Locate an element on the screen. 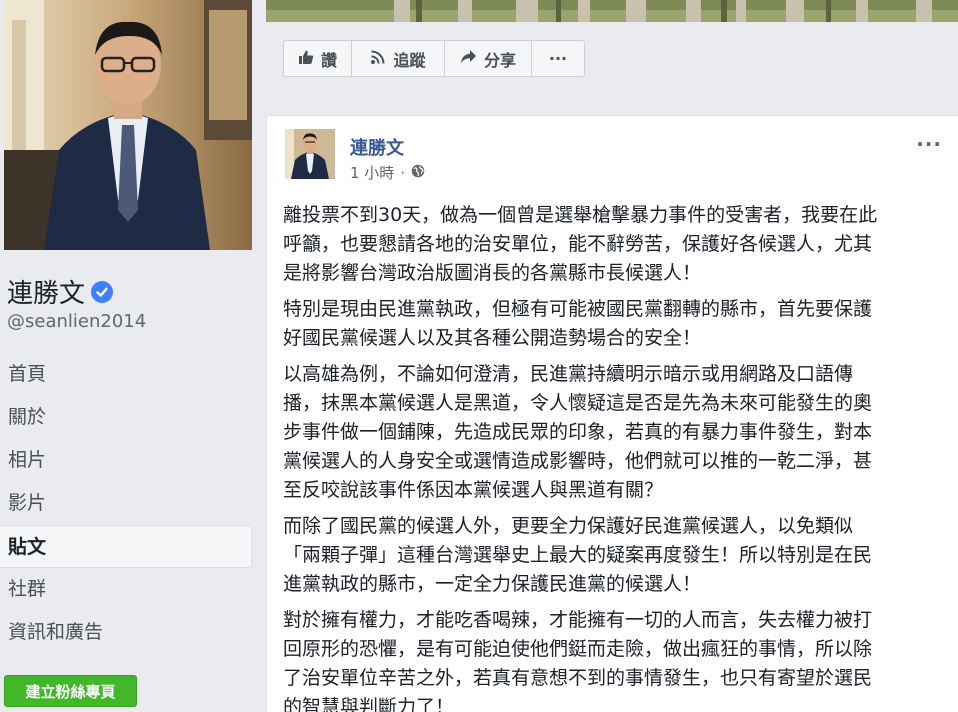 The image size is (958, 712). follow-button: 追蹤 is located at coordinates (398, 58).